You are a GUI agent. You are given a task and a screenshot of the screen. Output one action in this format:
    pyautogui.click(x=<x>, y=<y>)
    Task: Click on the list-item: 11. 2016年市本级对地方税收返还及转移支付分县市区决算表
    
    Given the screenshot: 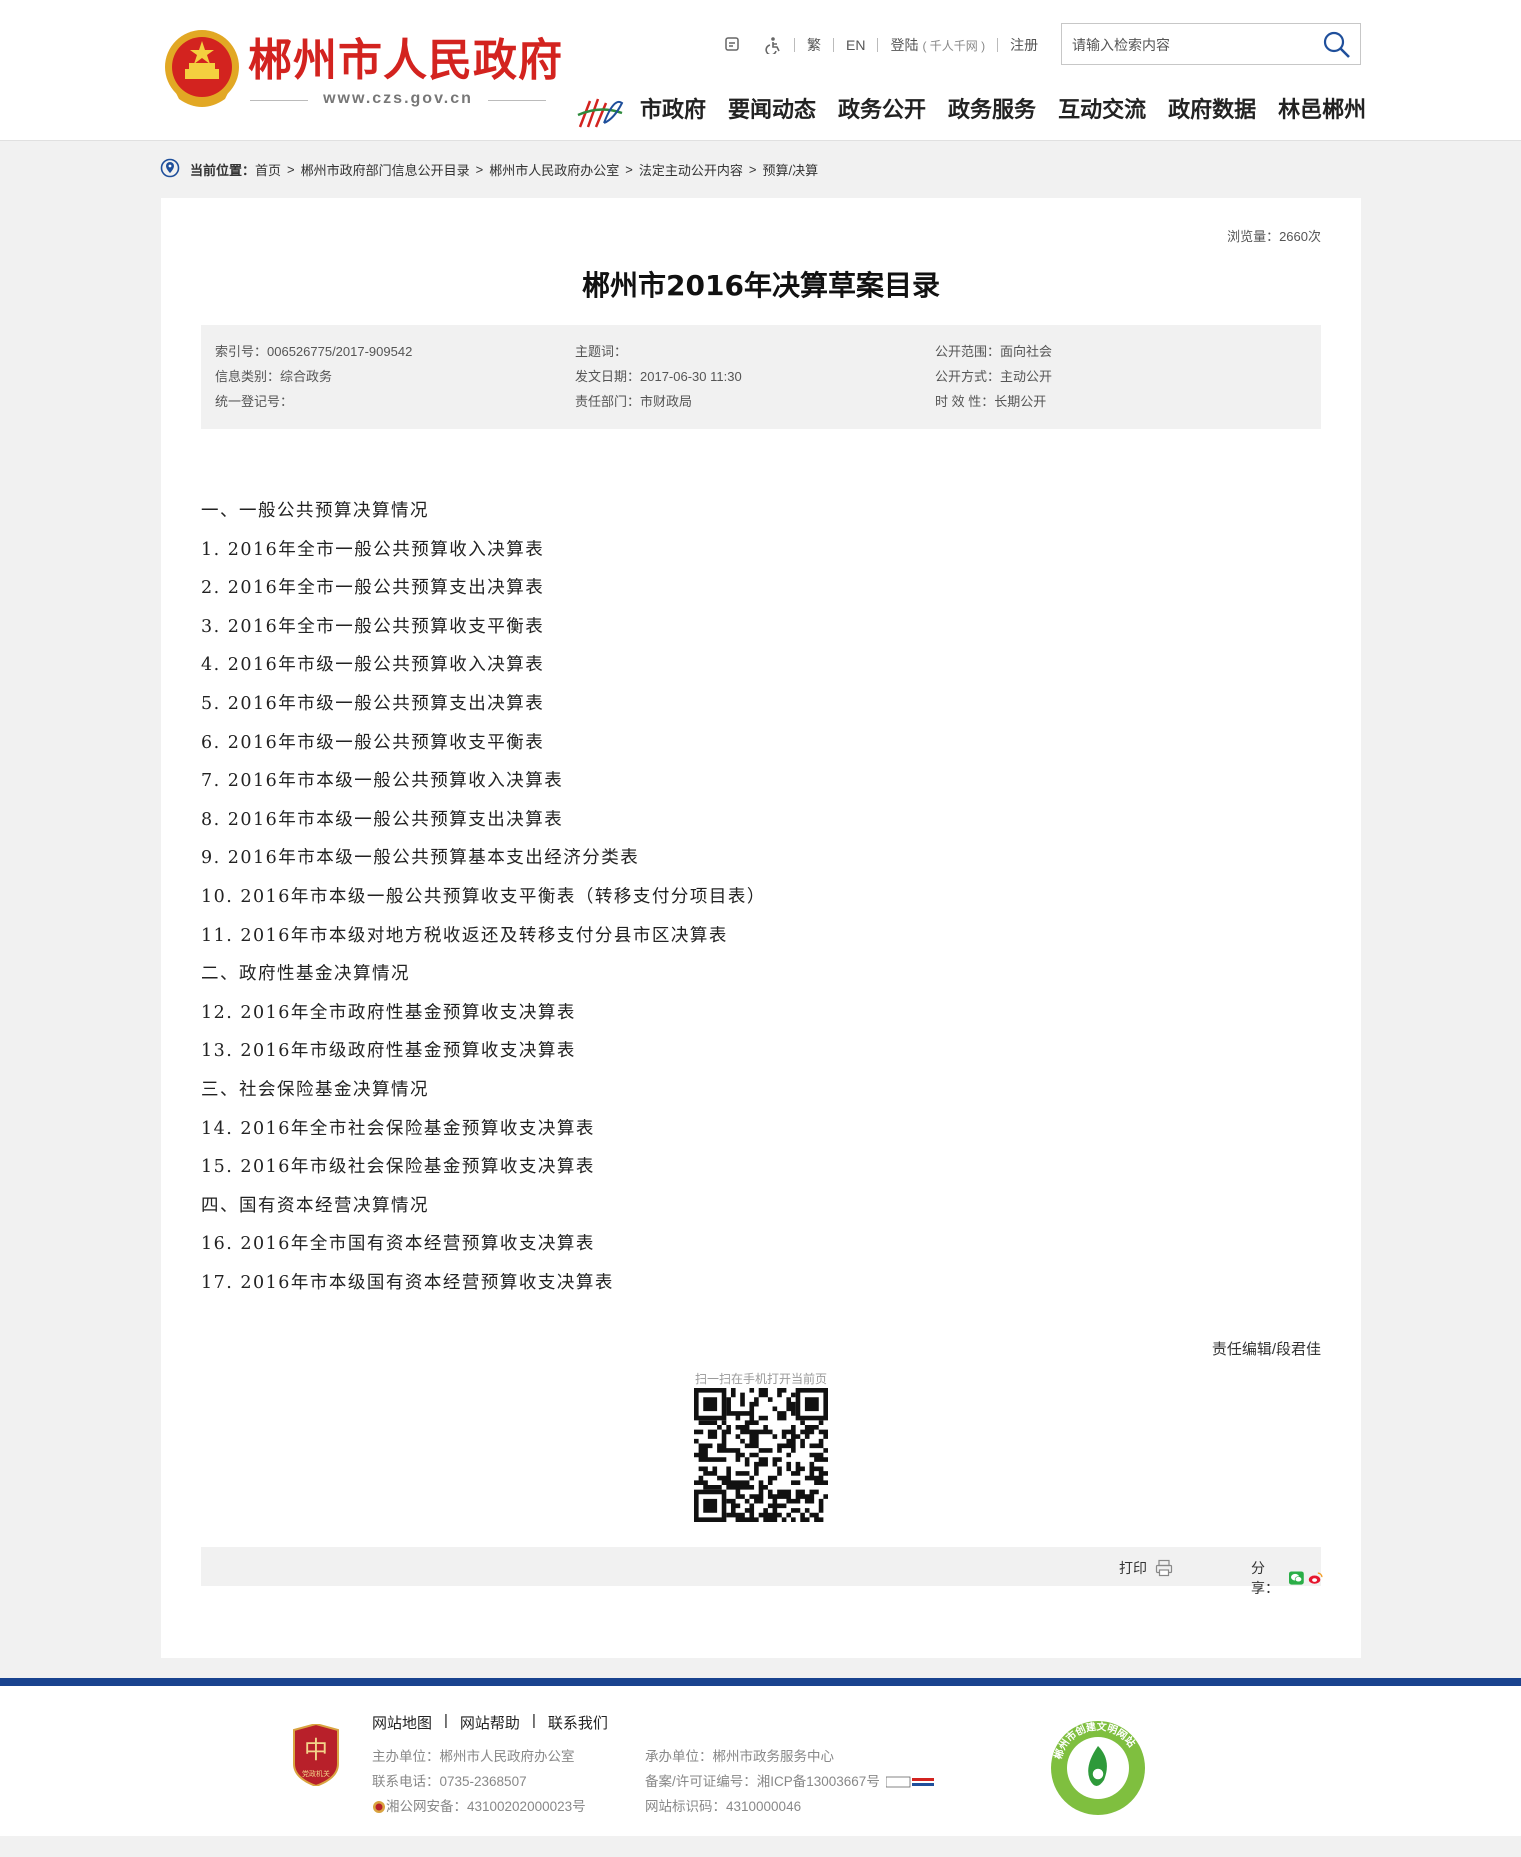 What is the action you would take?
    pyautogui.click(x=464, y=935)
    